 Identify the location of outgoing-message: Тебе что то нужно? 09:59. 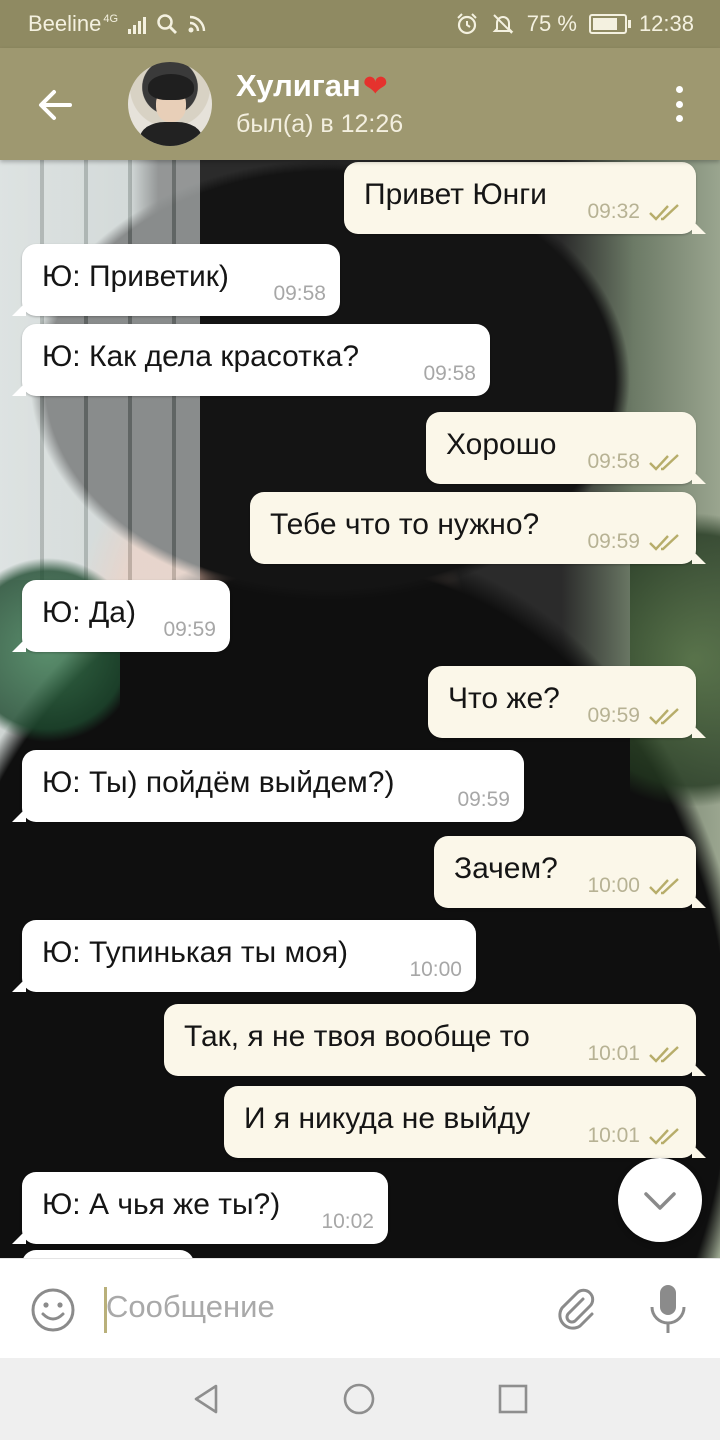
(478, 528).